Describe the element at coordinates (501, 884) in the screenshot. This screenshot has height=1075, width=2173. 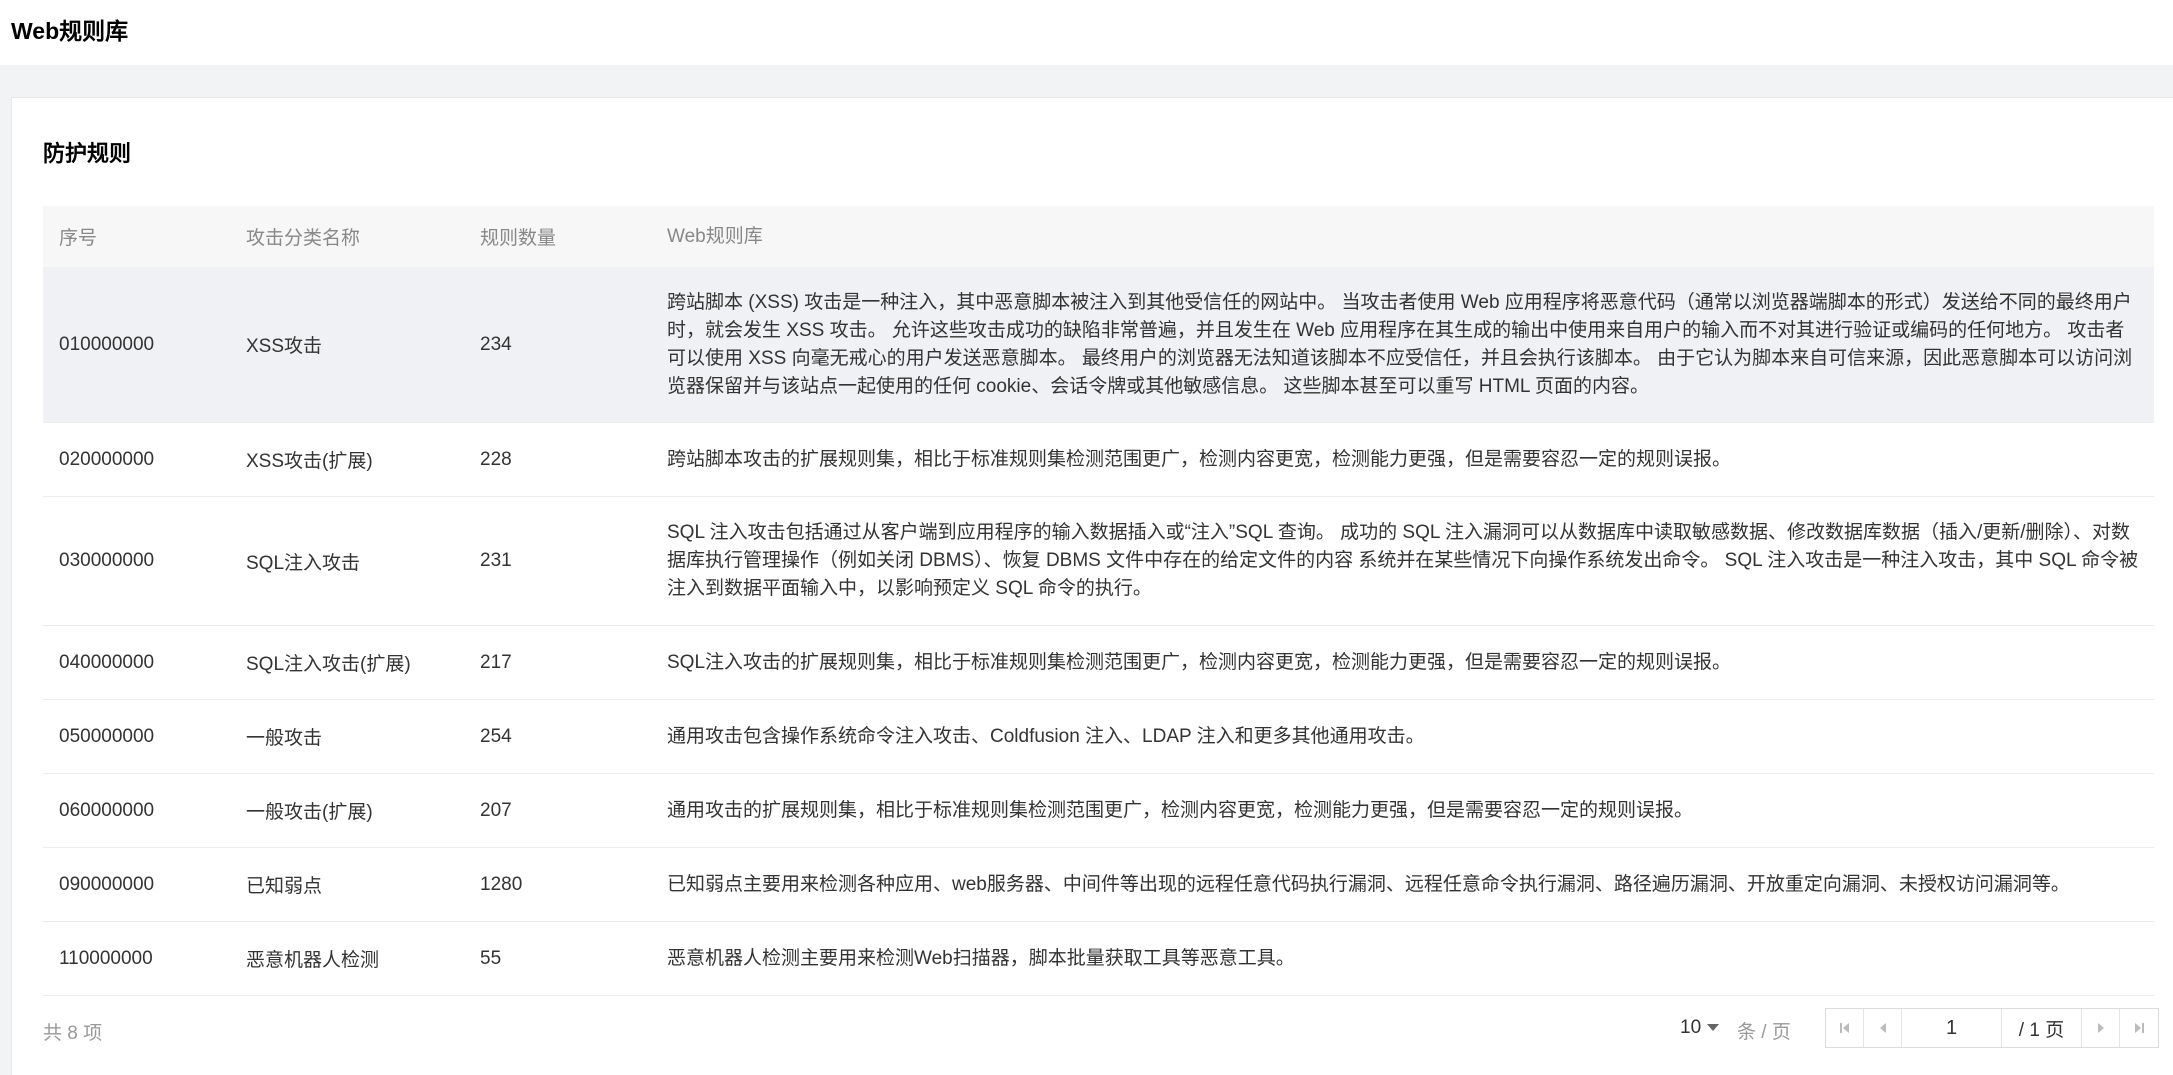
I see `cell-count: 1280` at that location.